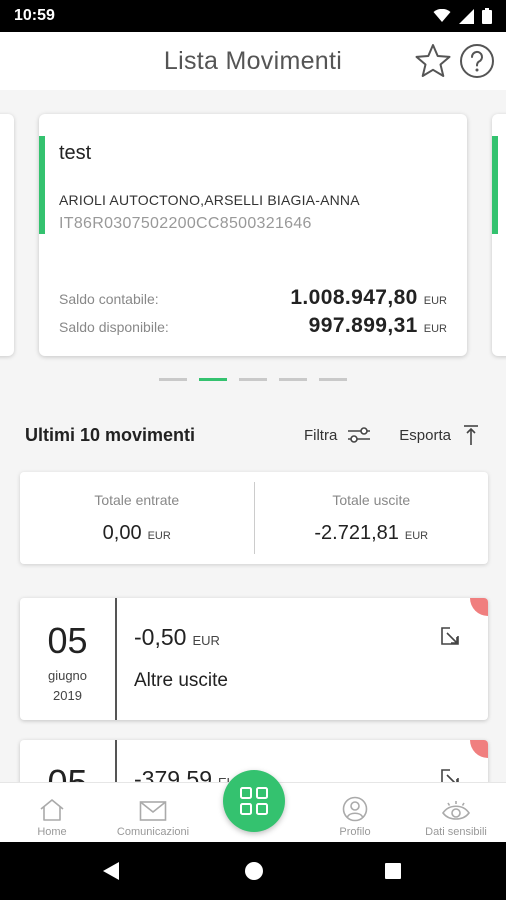  I want to click on nav-item-messages: Comunicazioni, so click(153, 813).